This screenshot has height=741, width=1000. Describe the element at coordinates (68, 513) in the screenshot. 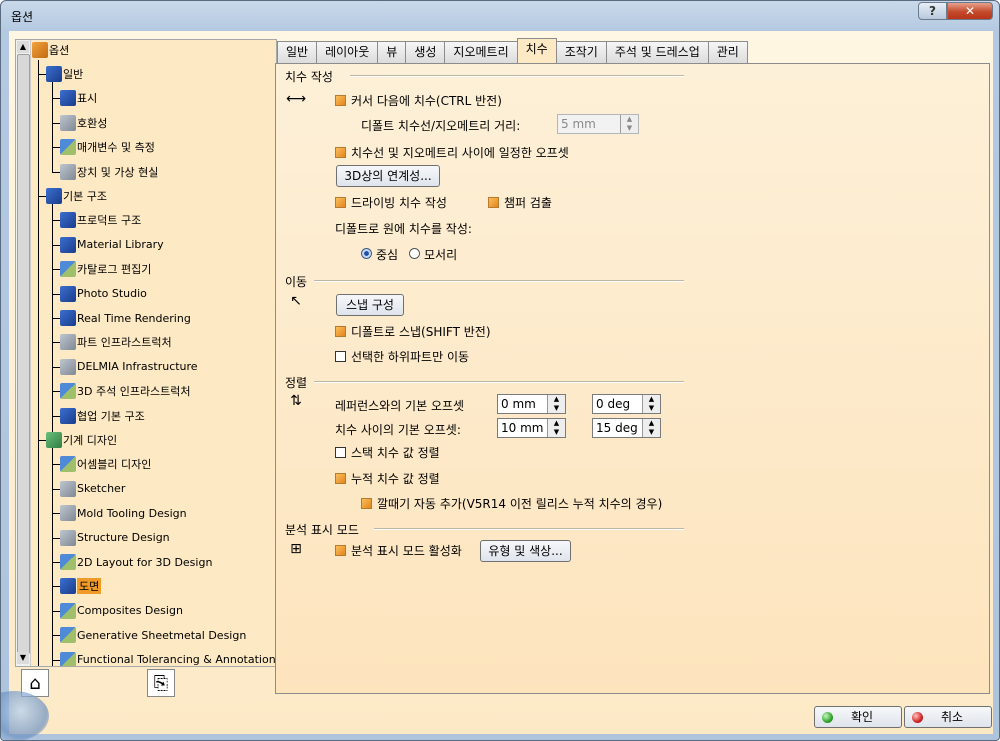

I see `mold-tooling-icon` at that location.